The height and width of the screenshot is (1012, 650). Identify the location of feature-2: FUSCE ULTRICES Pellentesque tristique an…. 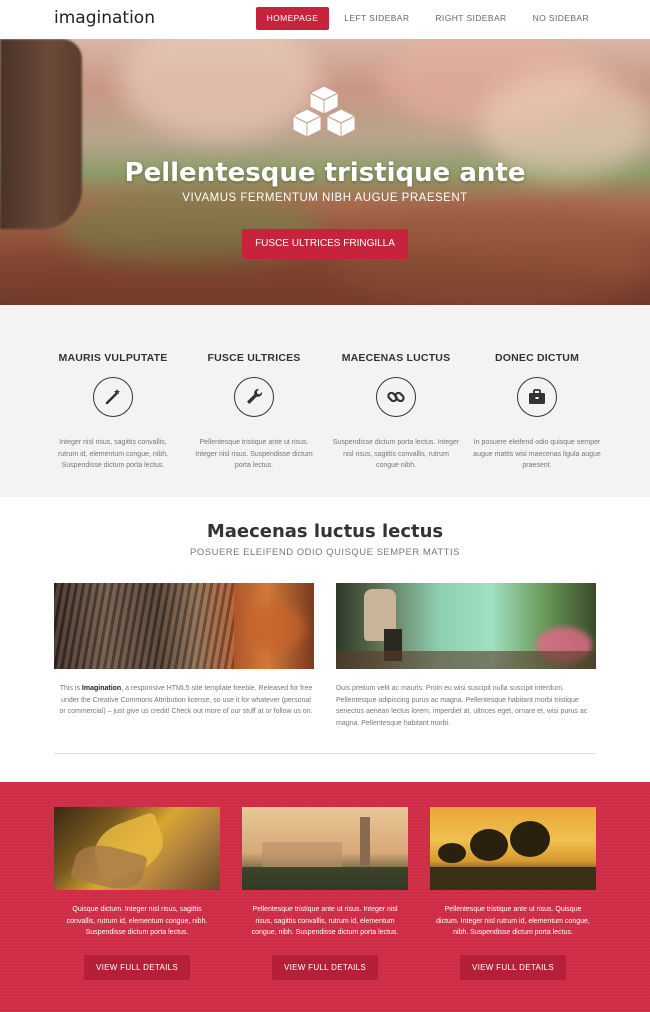
(254, 388).